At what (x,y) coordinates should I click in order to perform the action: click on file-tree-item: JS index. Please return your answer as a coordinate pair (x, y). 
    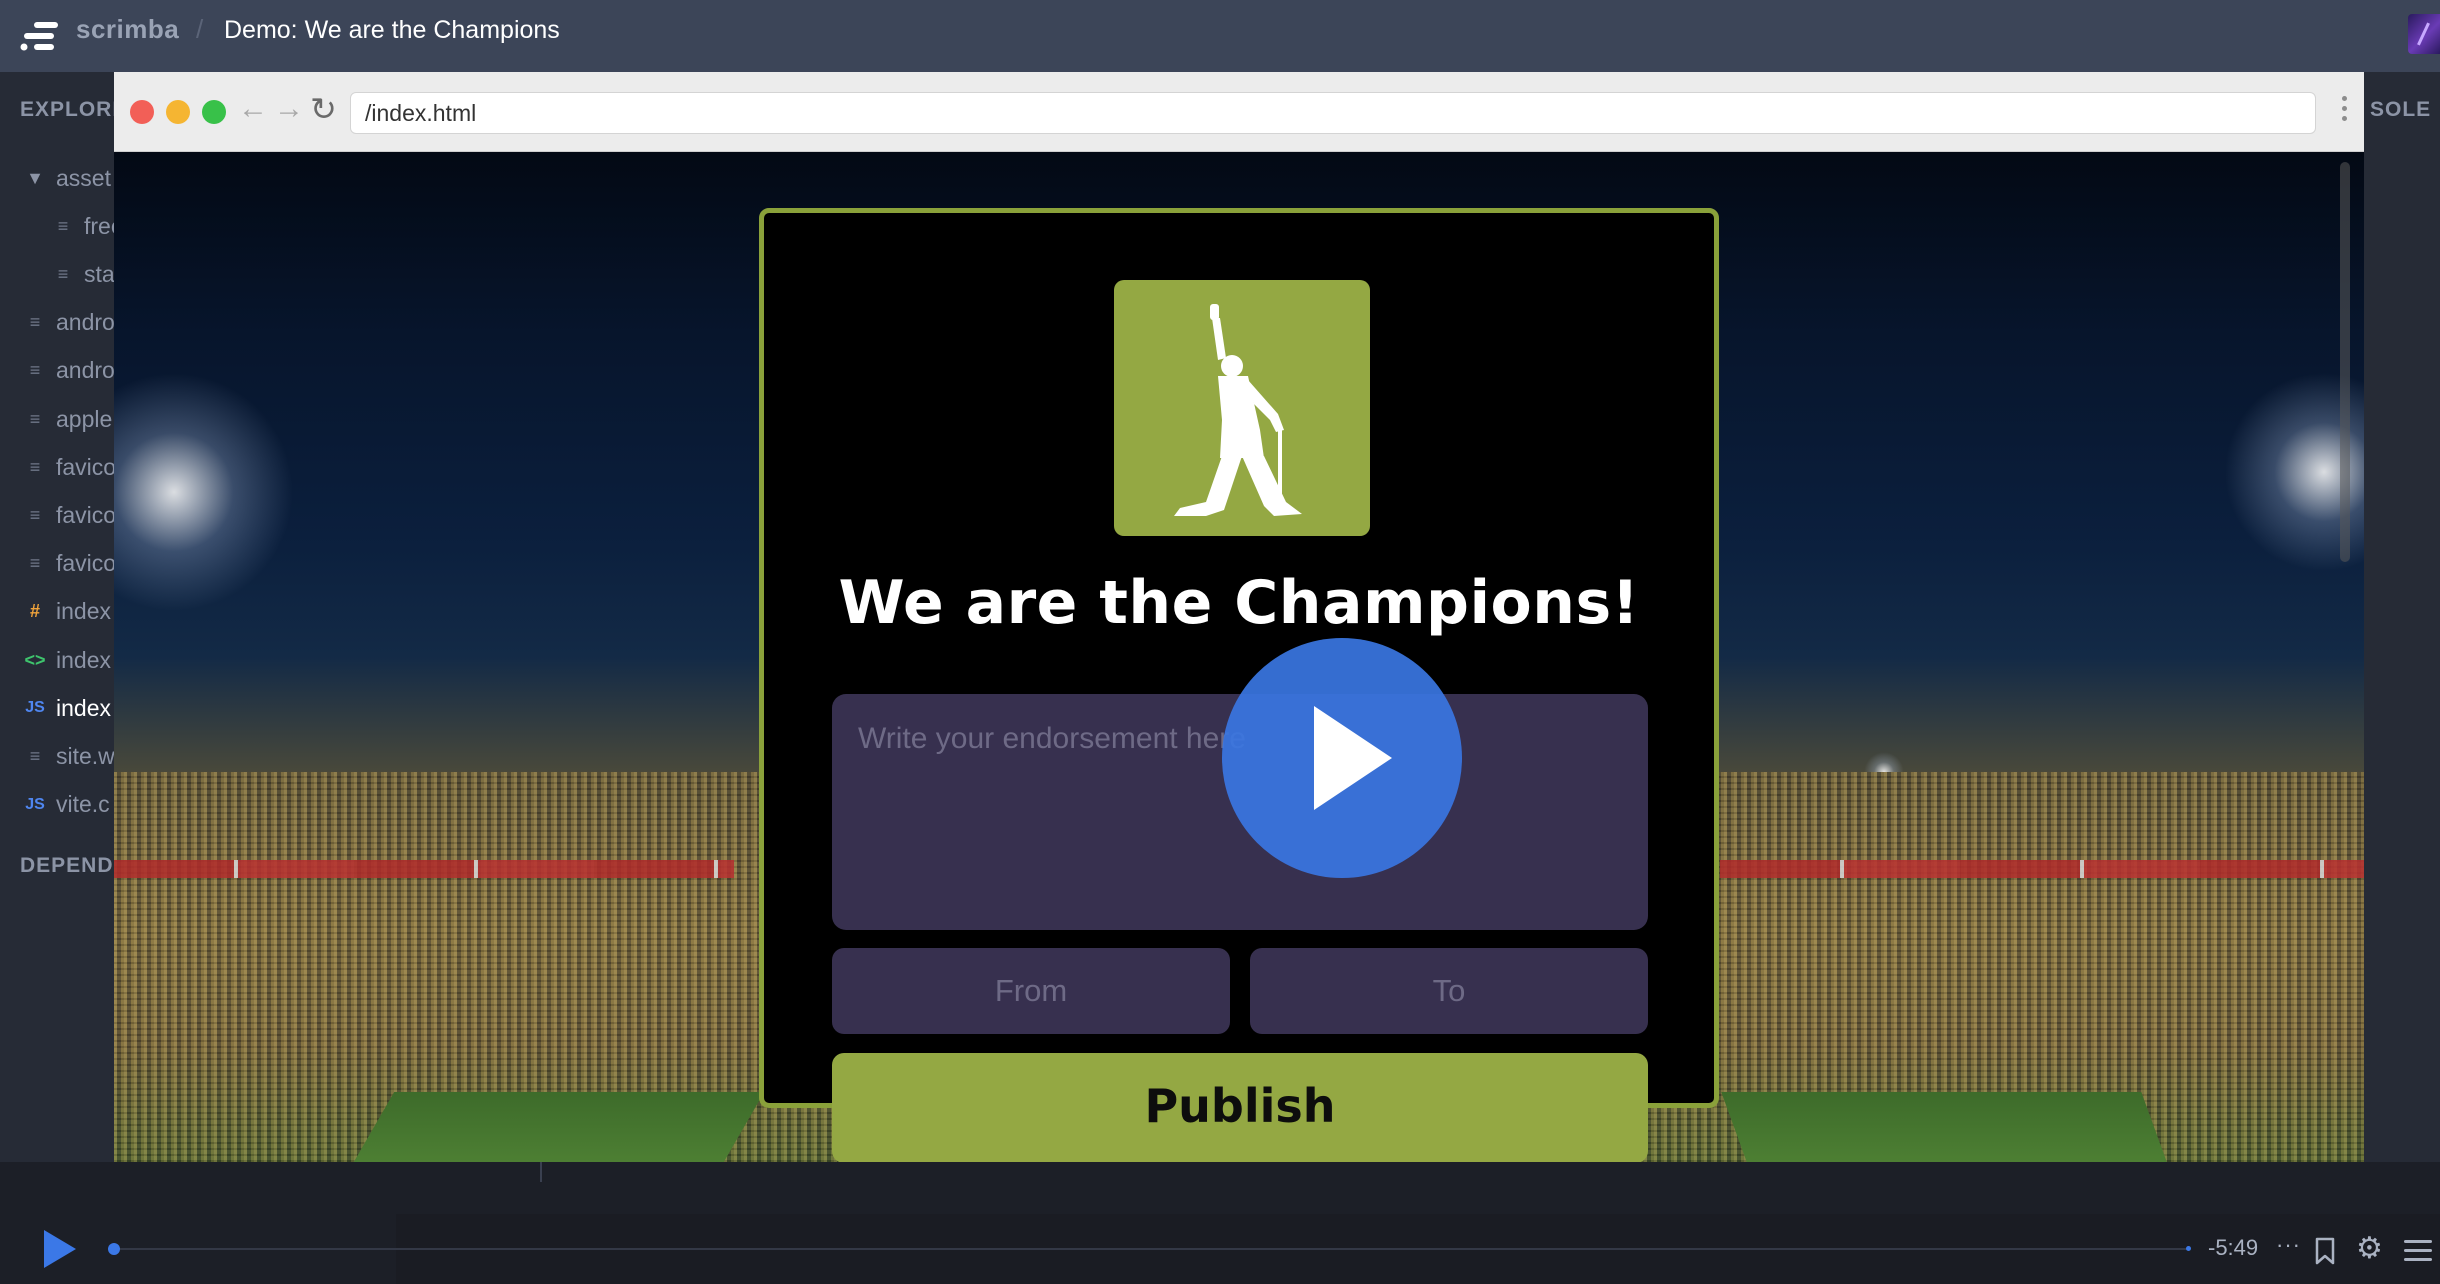
    Looking at the image, I should click on (67, 708).